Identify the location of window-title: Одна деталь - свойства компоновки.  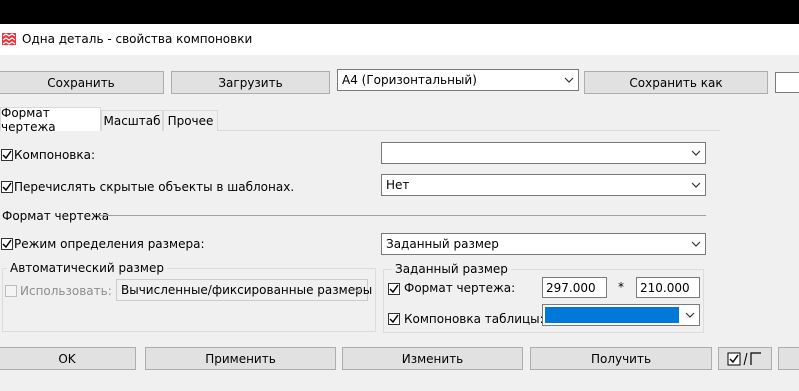
(137, 39).